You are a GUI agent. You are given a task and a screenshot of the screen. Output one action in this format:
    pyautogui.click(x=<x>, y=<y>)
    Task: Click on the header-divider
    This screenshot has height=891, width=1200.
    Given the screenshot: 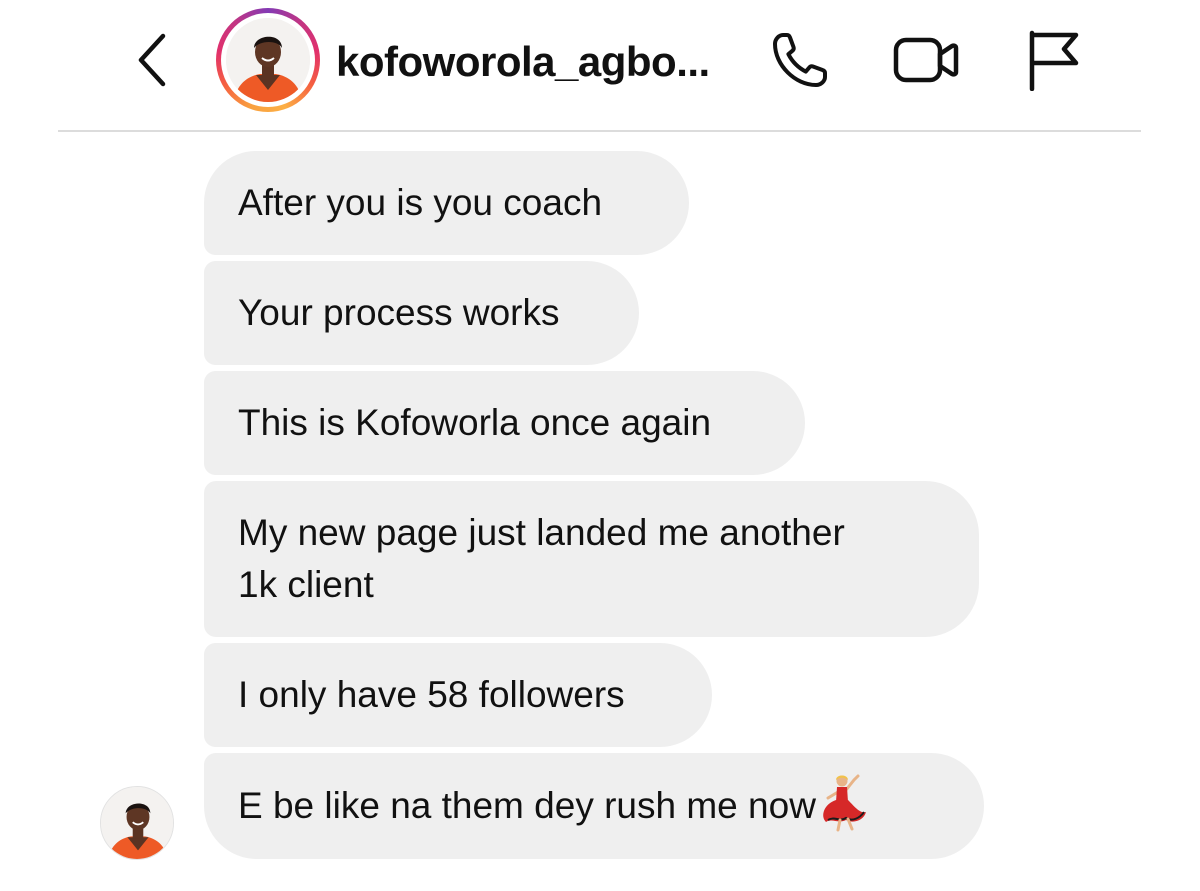 What is the action you would take?
    pyautogui.click(x=599, y=131)
    